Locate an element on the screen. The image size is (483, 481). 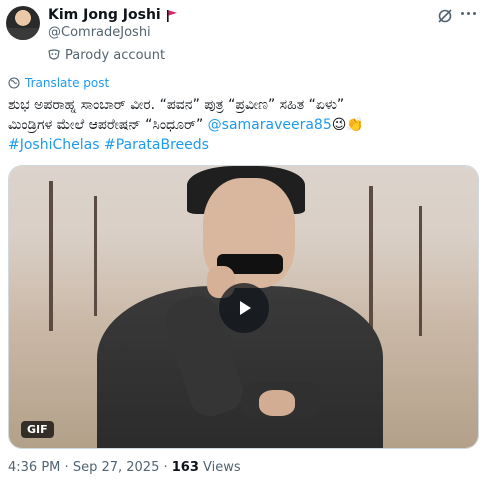
grok-icon is located at coordinates (445, 16).